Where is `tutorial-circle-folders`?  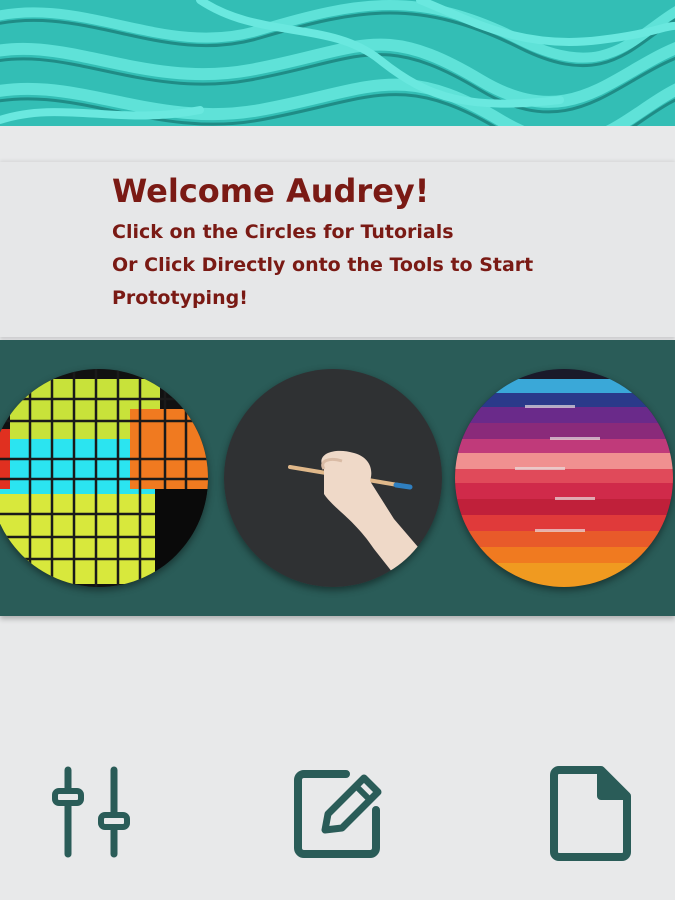 tutorial-circle-folders is located at coordinates (564, 478).